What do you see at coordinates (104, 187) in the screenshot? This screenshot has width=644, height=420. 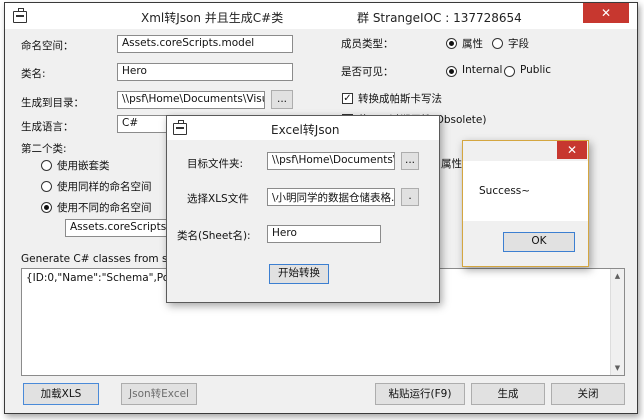 I see `radio-same-namespace-label: 使用同样的命名空间` at bounding box center [104, 187].